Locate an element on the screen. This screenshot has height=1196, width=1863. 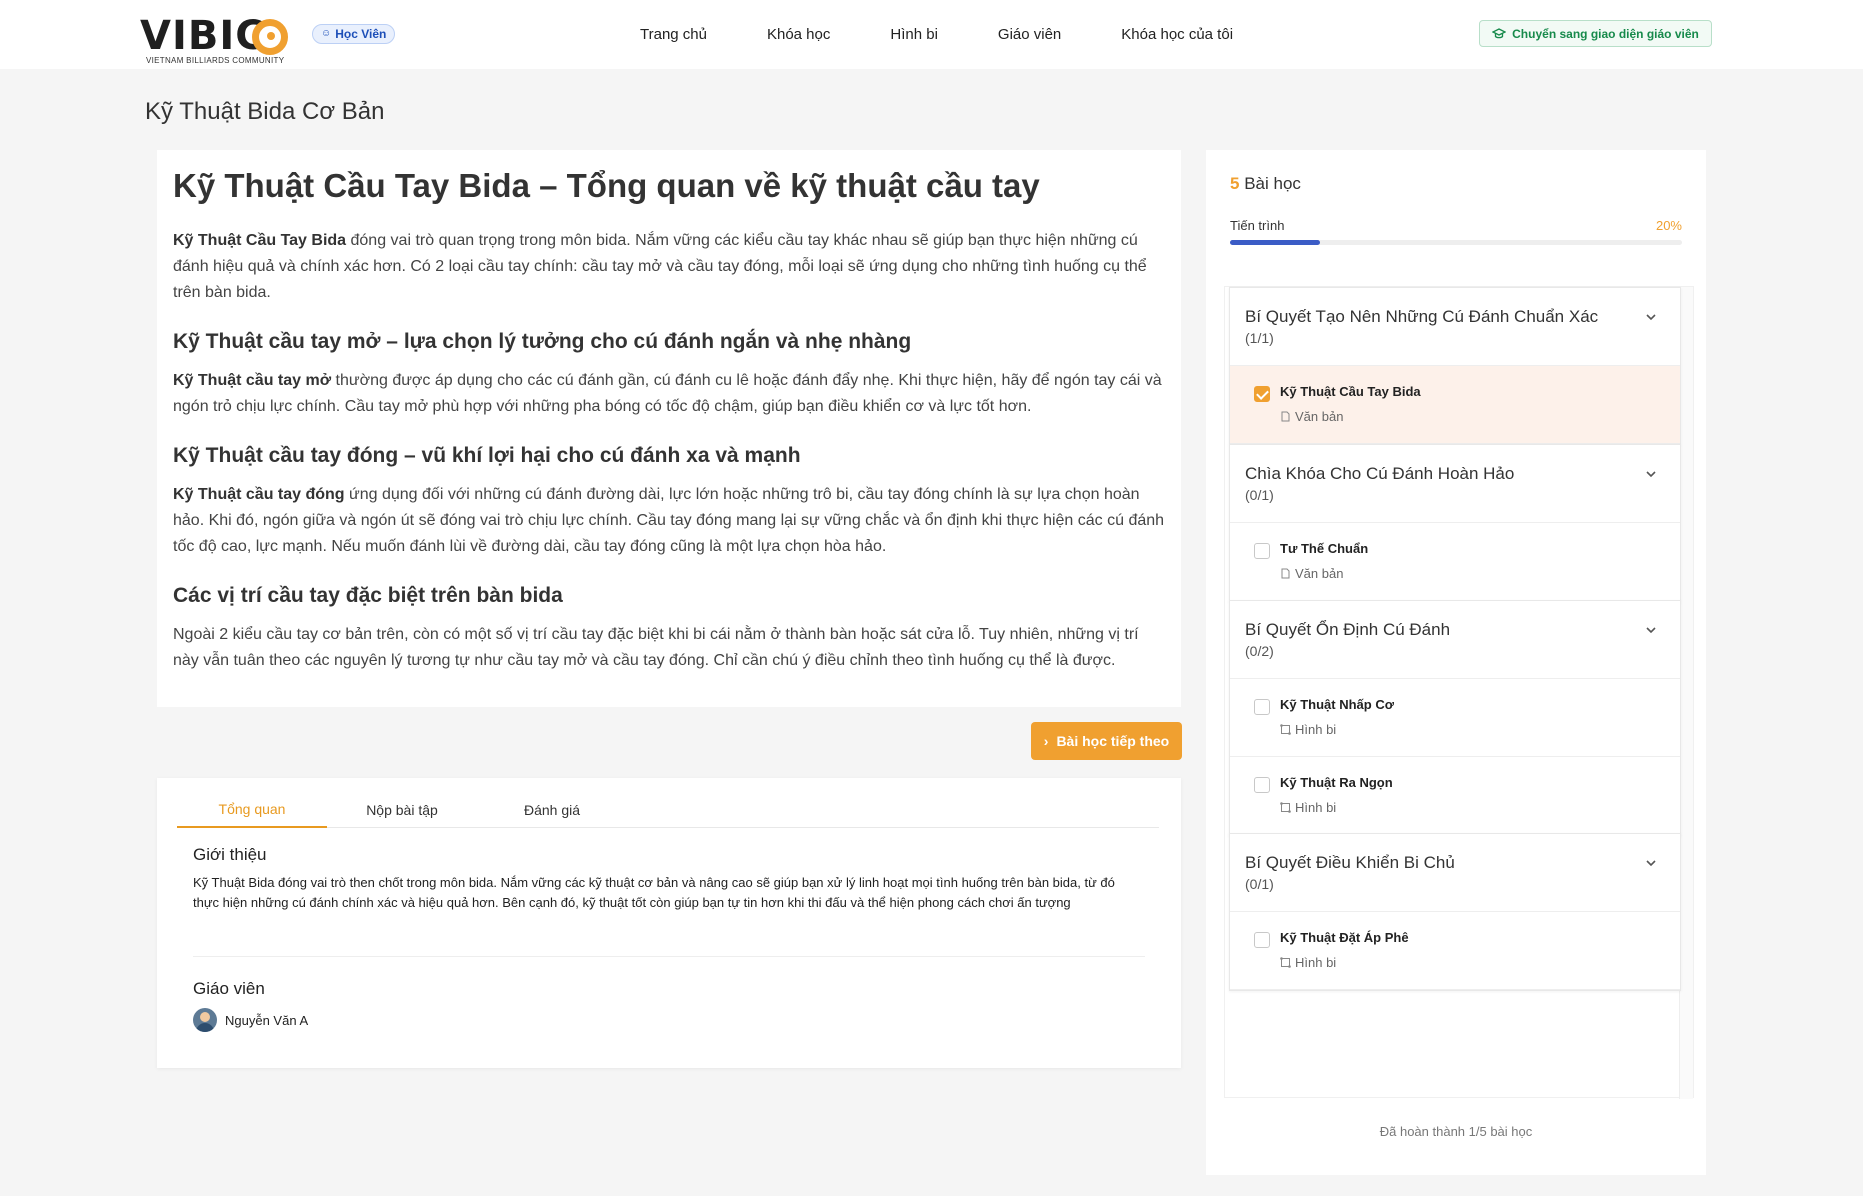
nav-my-courses: Khóa học của tôi is located at coordinates (1177, 34).